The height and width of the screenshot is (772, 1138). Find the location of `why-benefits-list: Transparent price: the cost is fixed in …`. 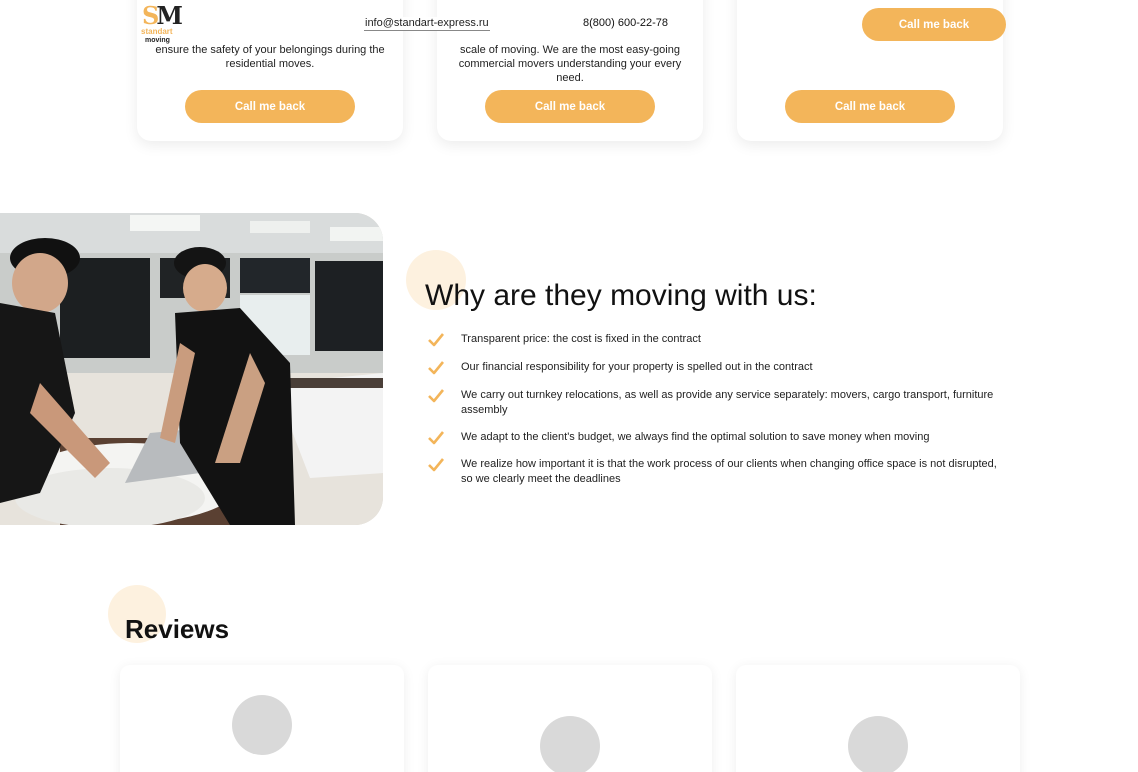

why-benefits-list: Transparent price: the cost is fixed in … is located at coordinates (718, 409).